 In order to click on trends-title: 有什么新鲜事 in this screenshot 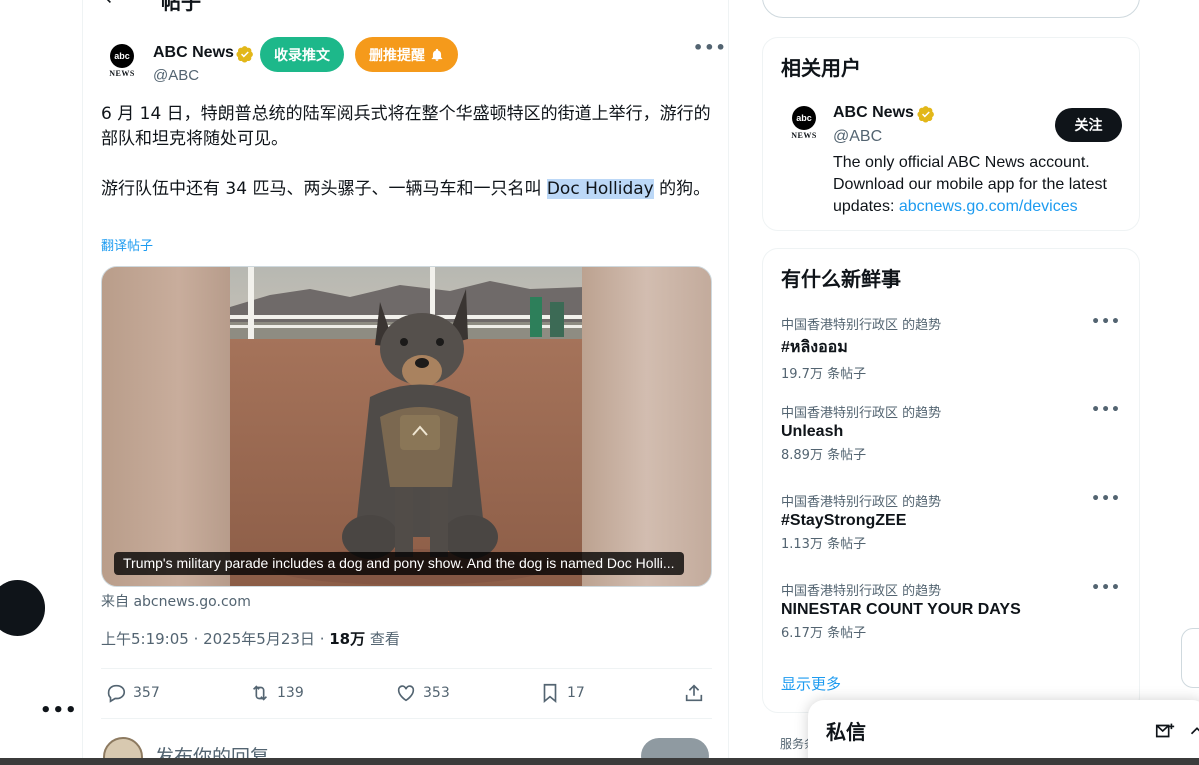, I will do `click(841, 279)`.